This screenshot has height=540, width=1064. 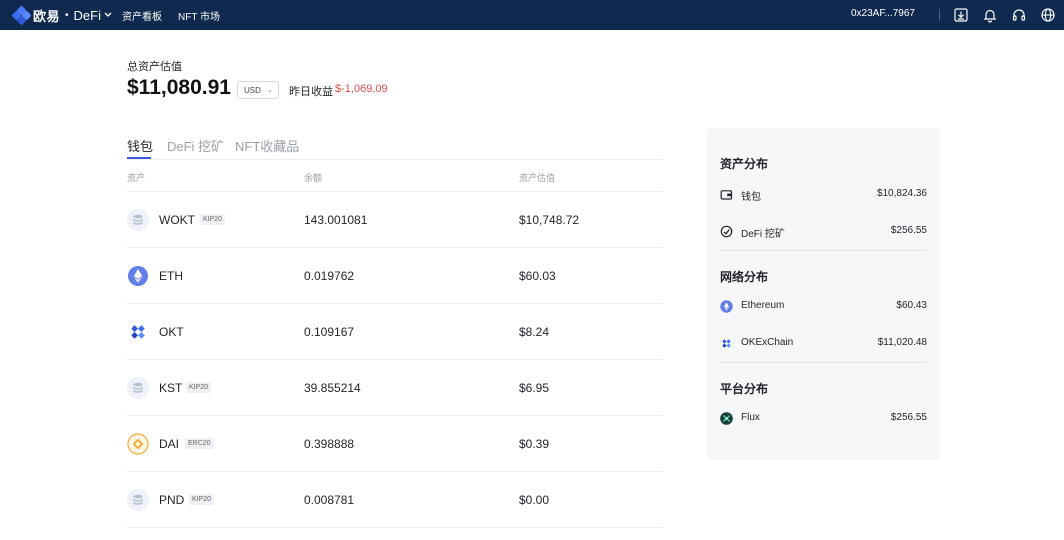 What do you see at coordinates (136, 178) in the screenshot?
I see `column-header-asset: 资产` at bounding box center [136, 178].